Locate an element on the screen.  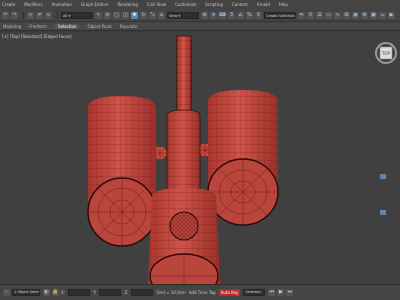
menu-content: Content is located at coordinates (240, 4).